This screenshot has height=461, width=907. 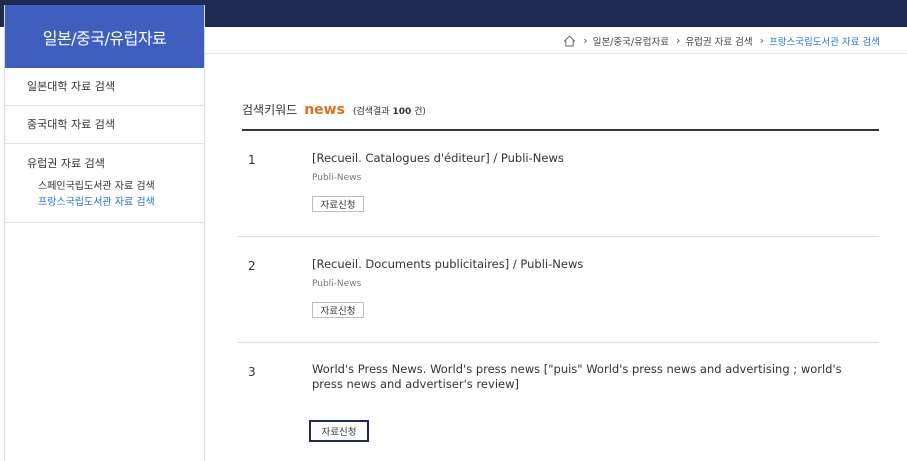 What do you see at coordinates (115, 187) in the screenshot?
I see `sidebar-subitem-spain: 스페인국립도서관 자료 검색` at bounding box center [115, 187].